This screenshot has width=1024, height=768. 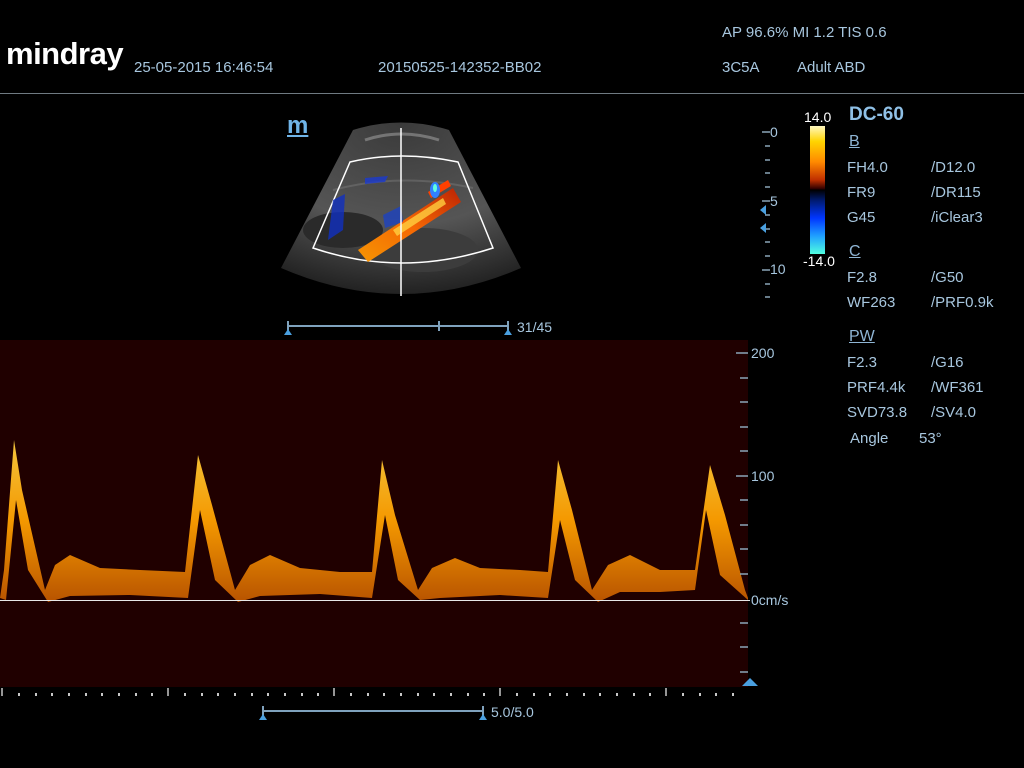 What do you see at coordinates (367, 692) in the screenshot?
I see `time-axis` at bounding box center [367, 692].